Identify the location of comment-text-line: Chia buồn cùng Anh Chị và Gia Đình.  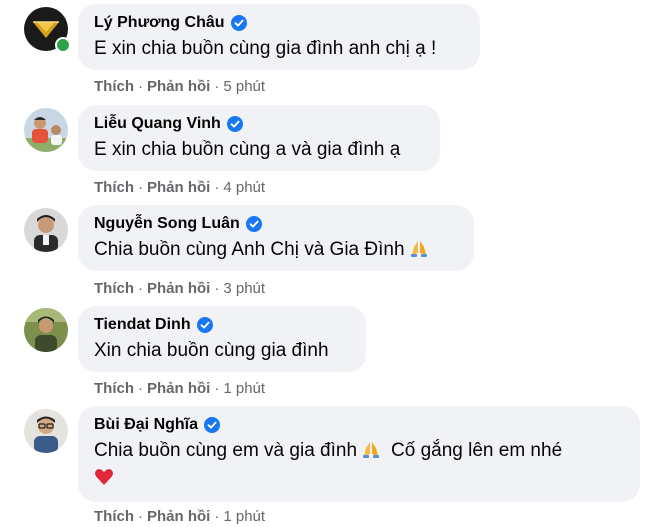
(276, 250).